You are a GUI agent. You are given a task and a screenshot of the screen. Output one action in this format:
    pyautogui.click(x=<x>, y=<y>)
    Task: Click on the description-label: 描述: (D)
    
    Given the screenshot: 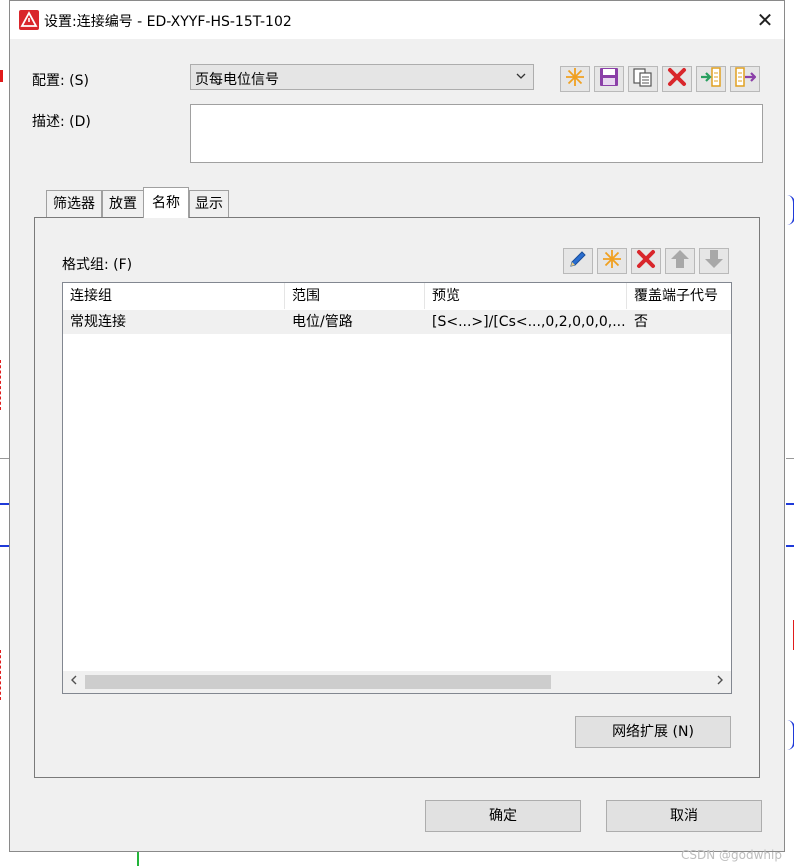 What is the action you would take?
    pyautogui.click(x=61, y=122)
    